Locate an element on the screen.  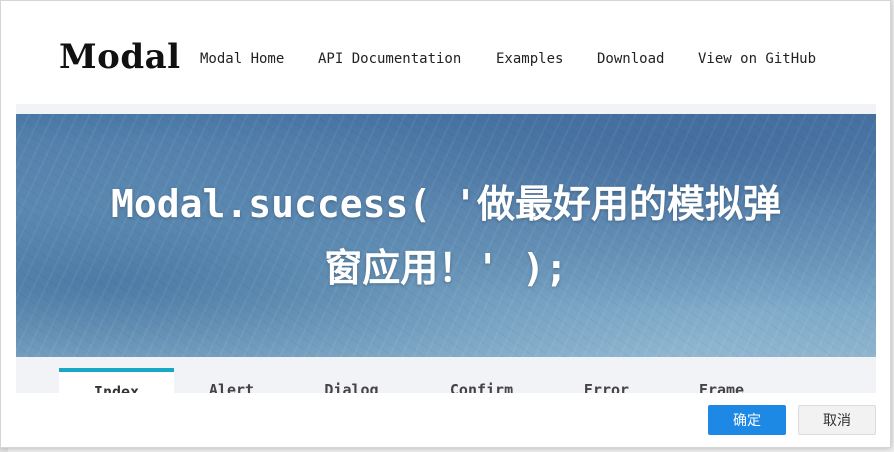
hero-title-line-2: 窗应用！' ); is located at coordinates (446, 268).